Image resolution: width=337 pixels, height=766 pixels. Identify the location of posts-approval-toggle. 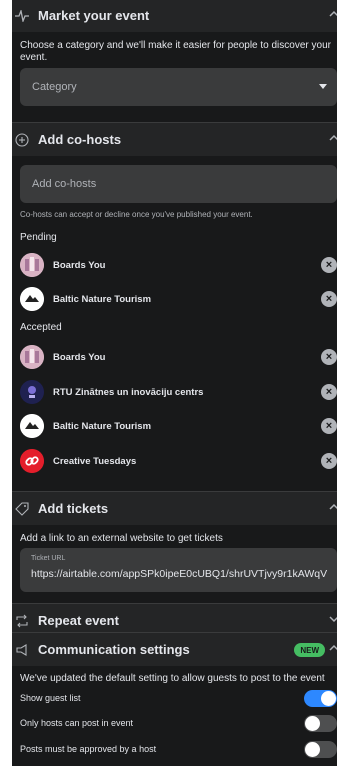
(320, 749).